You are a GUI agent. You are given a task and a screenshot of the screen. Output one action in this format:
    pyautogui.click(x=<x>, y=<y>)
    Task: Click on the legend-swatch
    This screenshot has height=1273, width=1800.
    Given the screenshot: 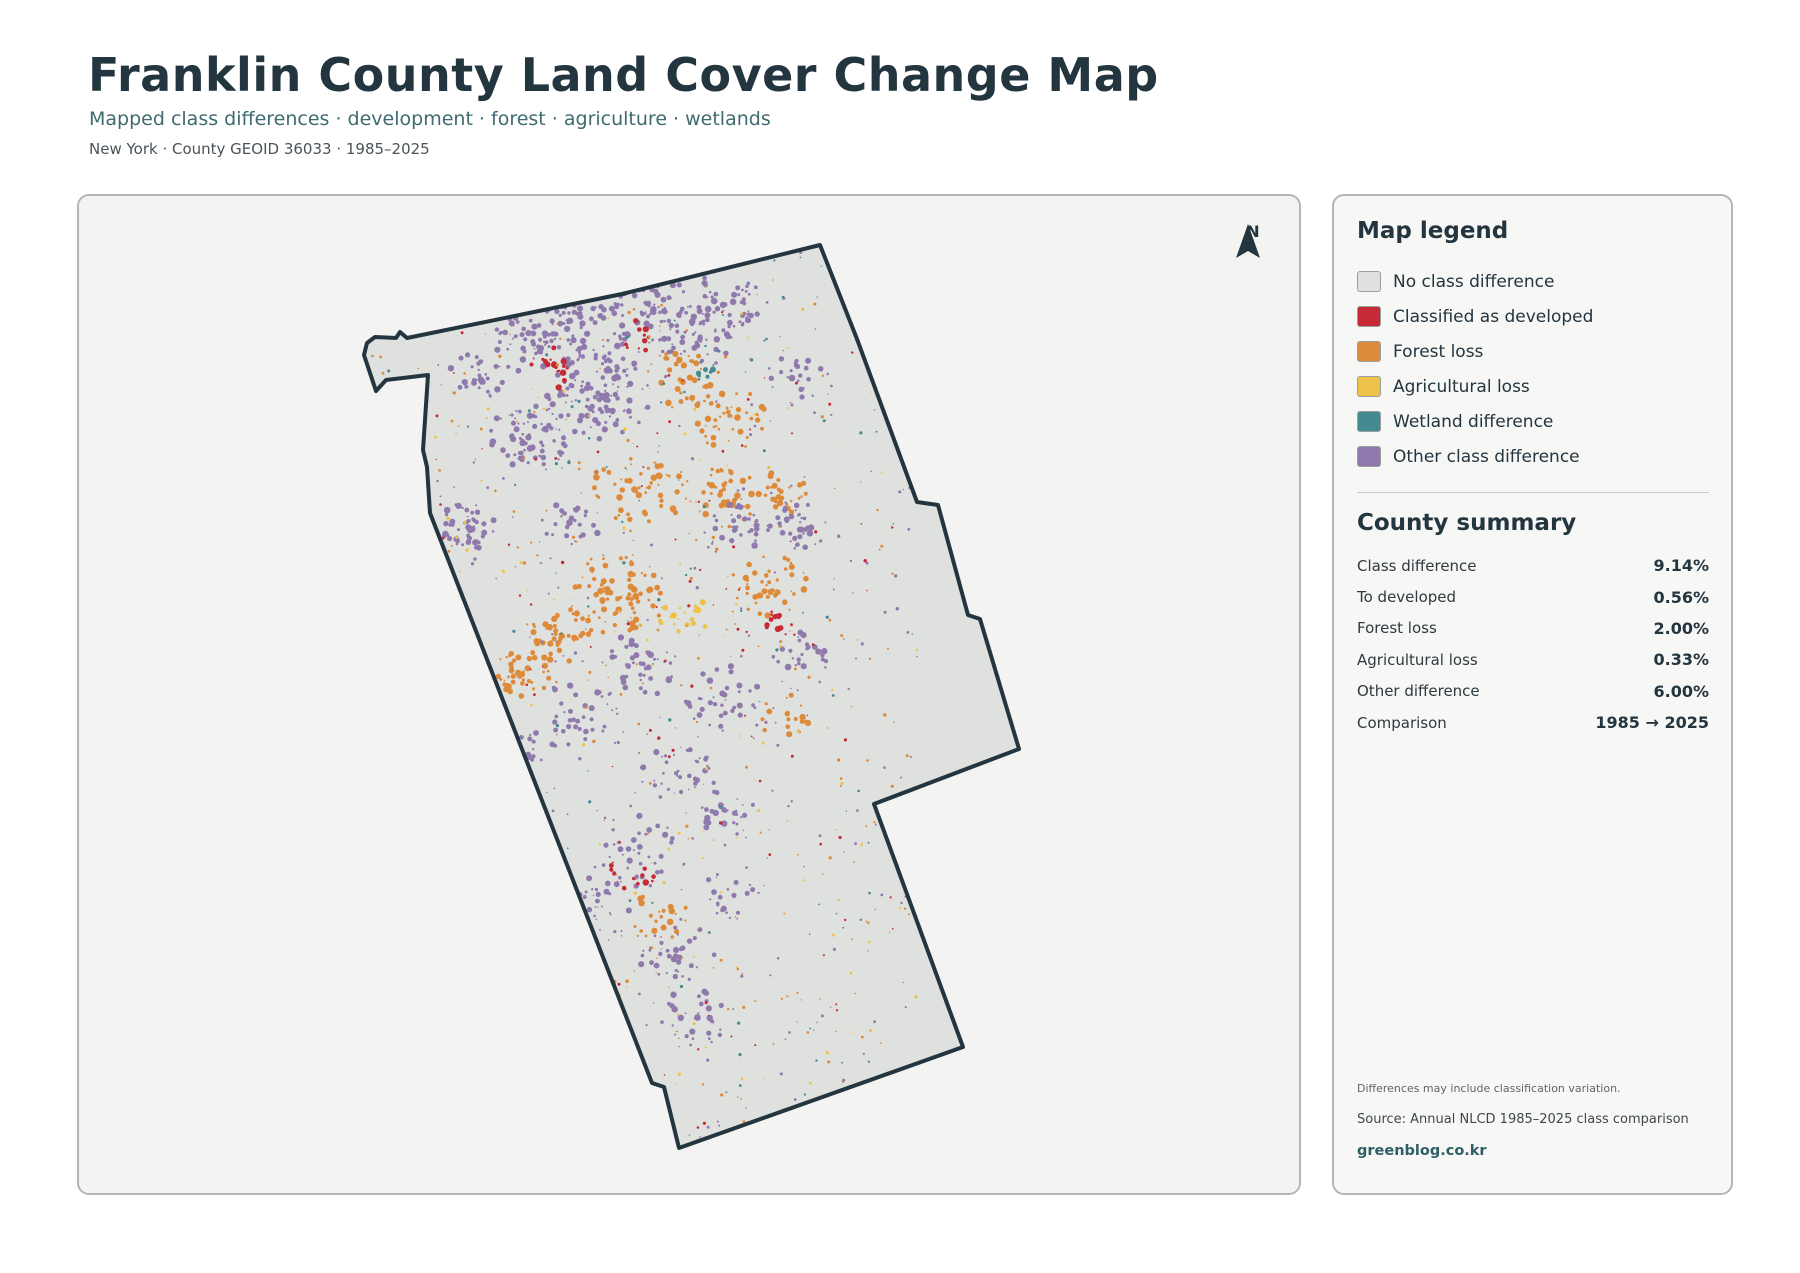 What is the action you would take?
    pyautogui.click(x=1369, y=351)
    